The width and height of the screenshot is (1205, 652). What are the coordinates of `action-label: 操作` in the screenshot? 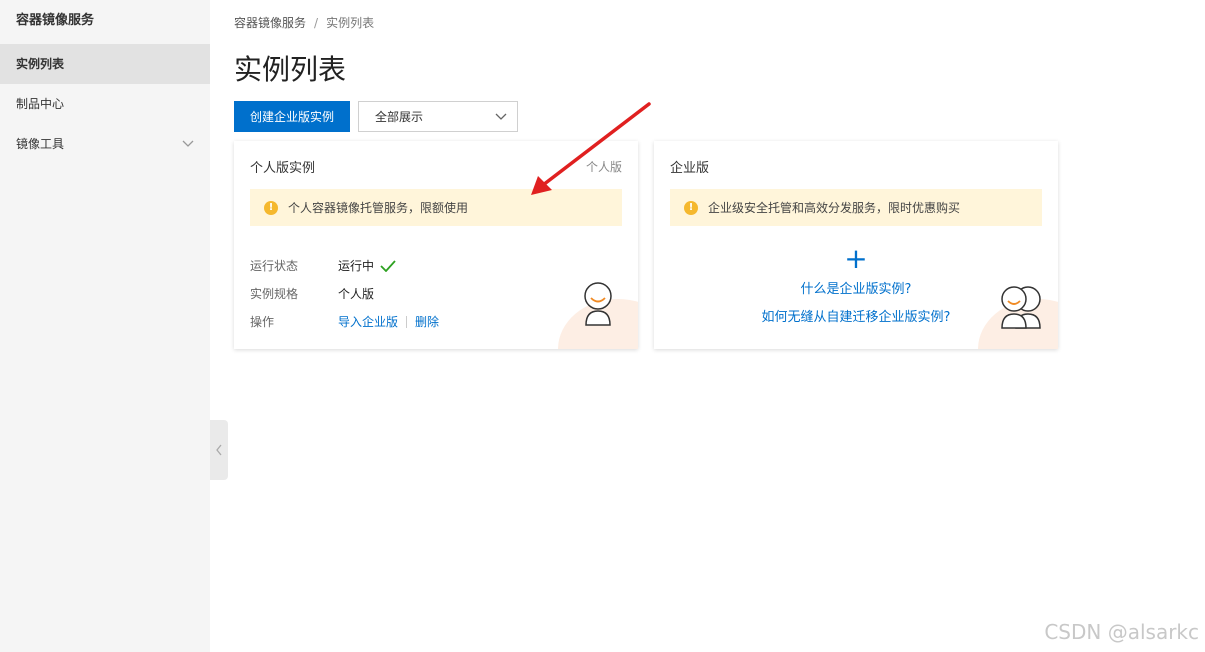 It's located at (262, 322).